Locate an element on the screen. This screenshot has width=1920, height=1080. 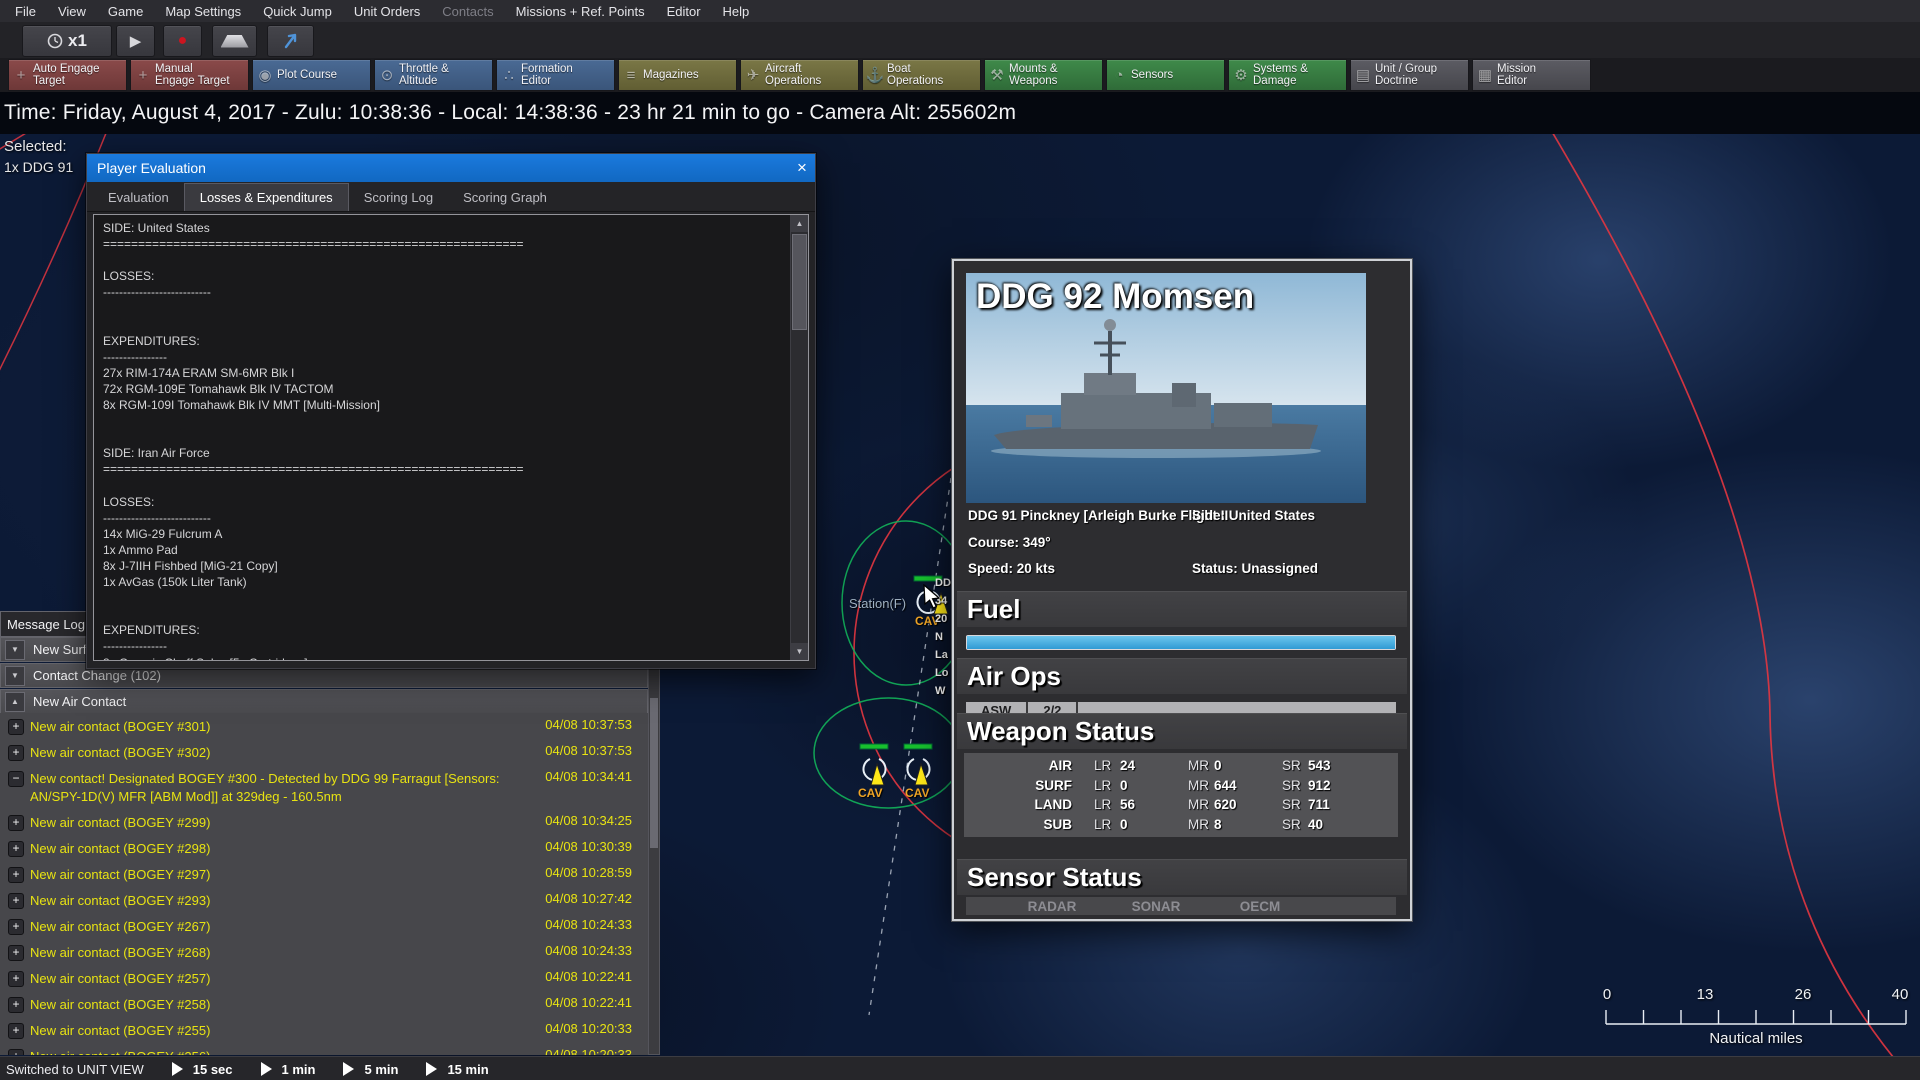
expand-icon: − is located at coordinates (16, 779).